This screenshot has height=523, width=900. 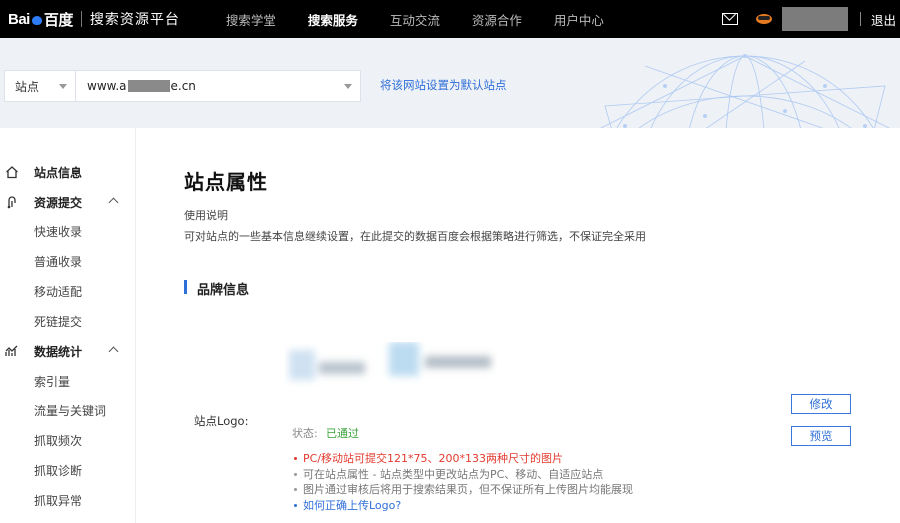 What do you see at coordinates (68, 381) in the screenshot?
I see `sidebar-item-index-volume: 索引量` at bounding box center [68, 381].